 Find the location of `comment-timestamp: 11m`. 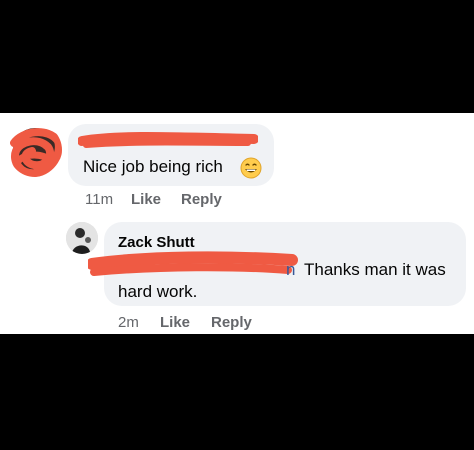

comment-timestamp: 11m is located at coordinates (99, 199).